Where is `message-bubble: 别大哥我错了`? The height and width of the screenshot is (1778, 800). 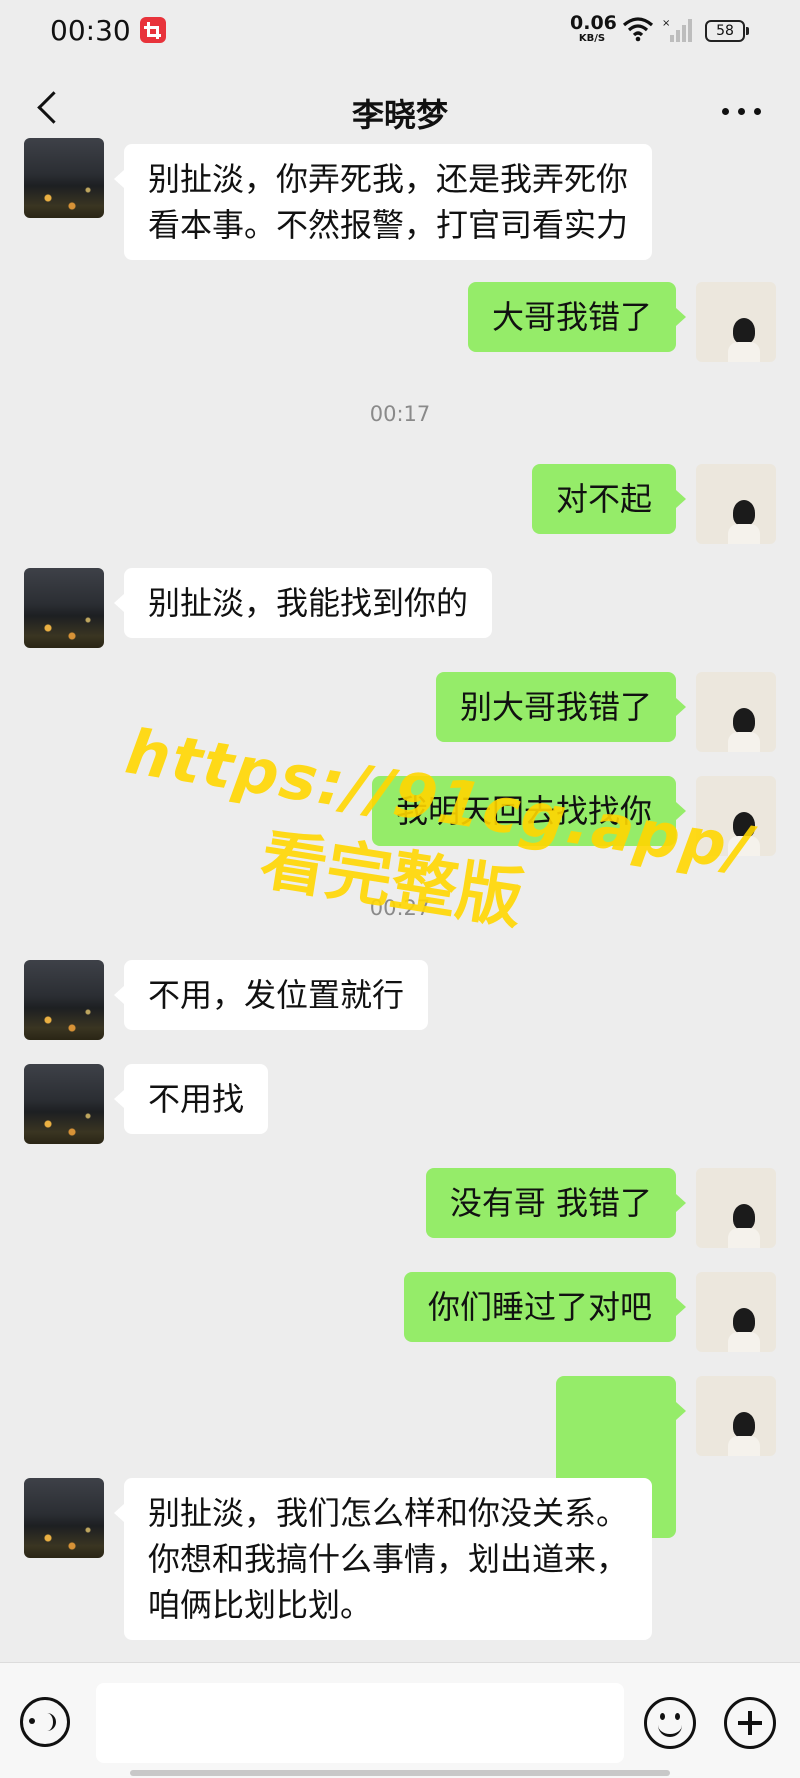
message-bubble: 别大哥我错了 is located at coordinates (561, 707).